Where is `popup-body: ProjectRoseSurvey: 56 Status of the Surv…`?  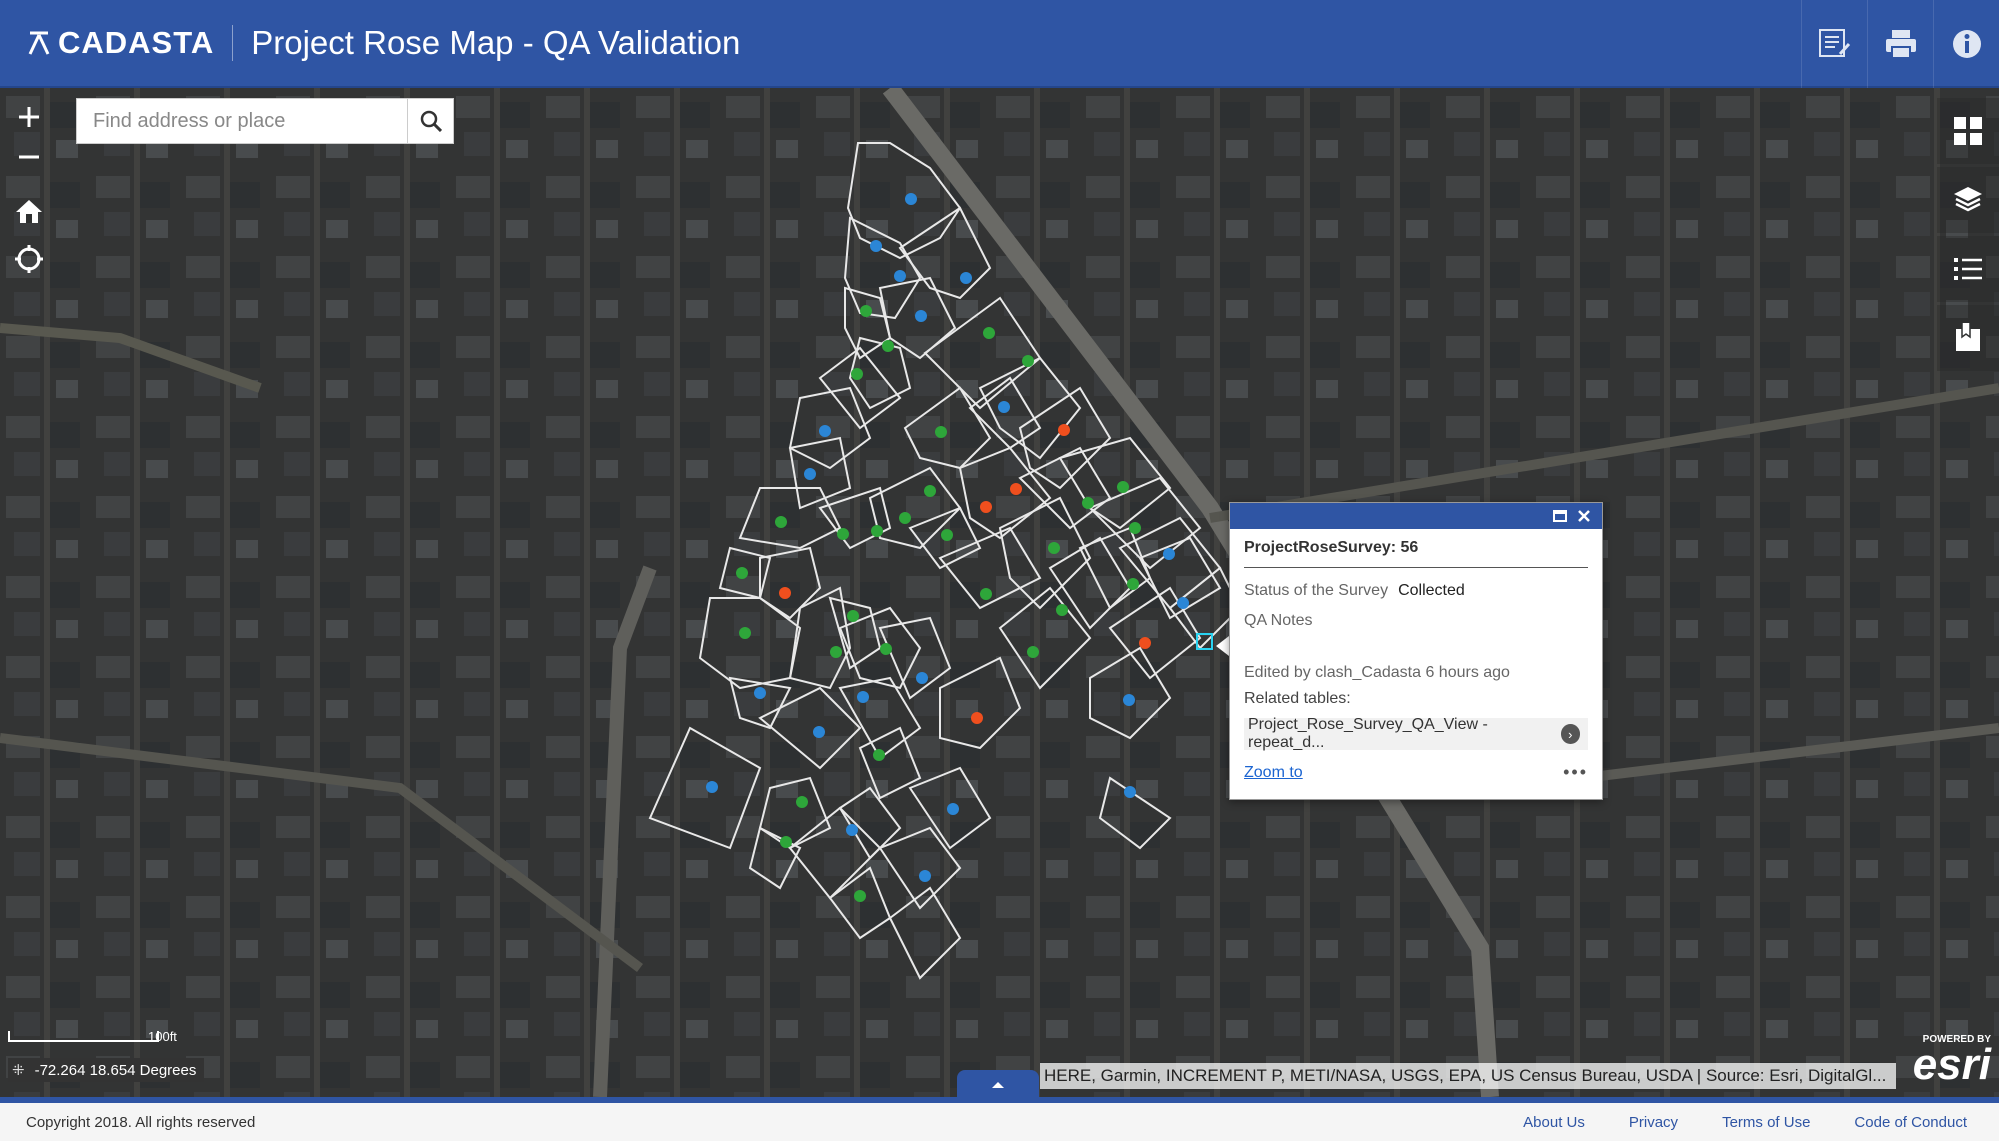
popup-body: ProjectRoseSurvey: 56 Status of the Surv… is located at coordinates (1416, 661).